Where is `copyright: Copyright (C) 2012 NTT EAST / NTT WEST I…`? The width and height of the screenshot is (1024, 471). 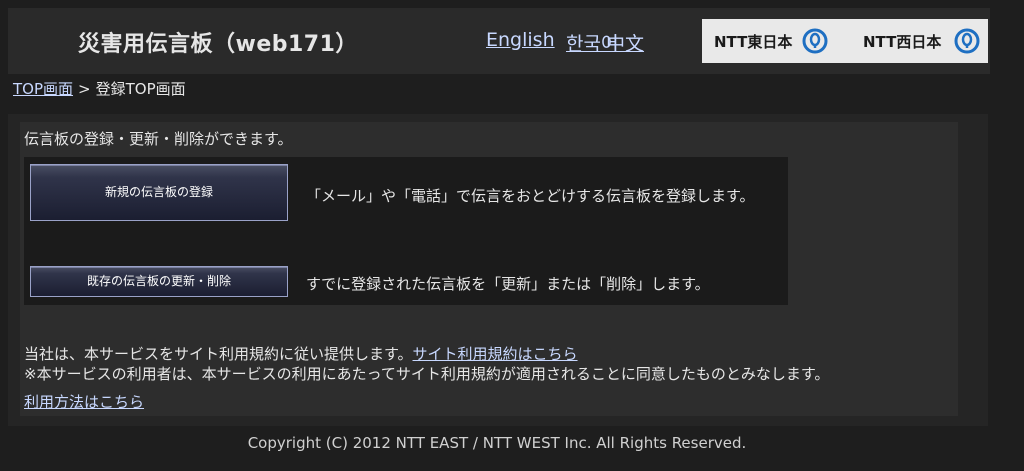
copyright: Copyright (C) 2012 NTT EAST / NTT WEST I… is located at coordinates (497, 443).